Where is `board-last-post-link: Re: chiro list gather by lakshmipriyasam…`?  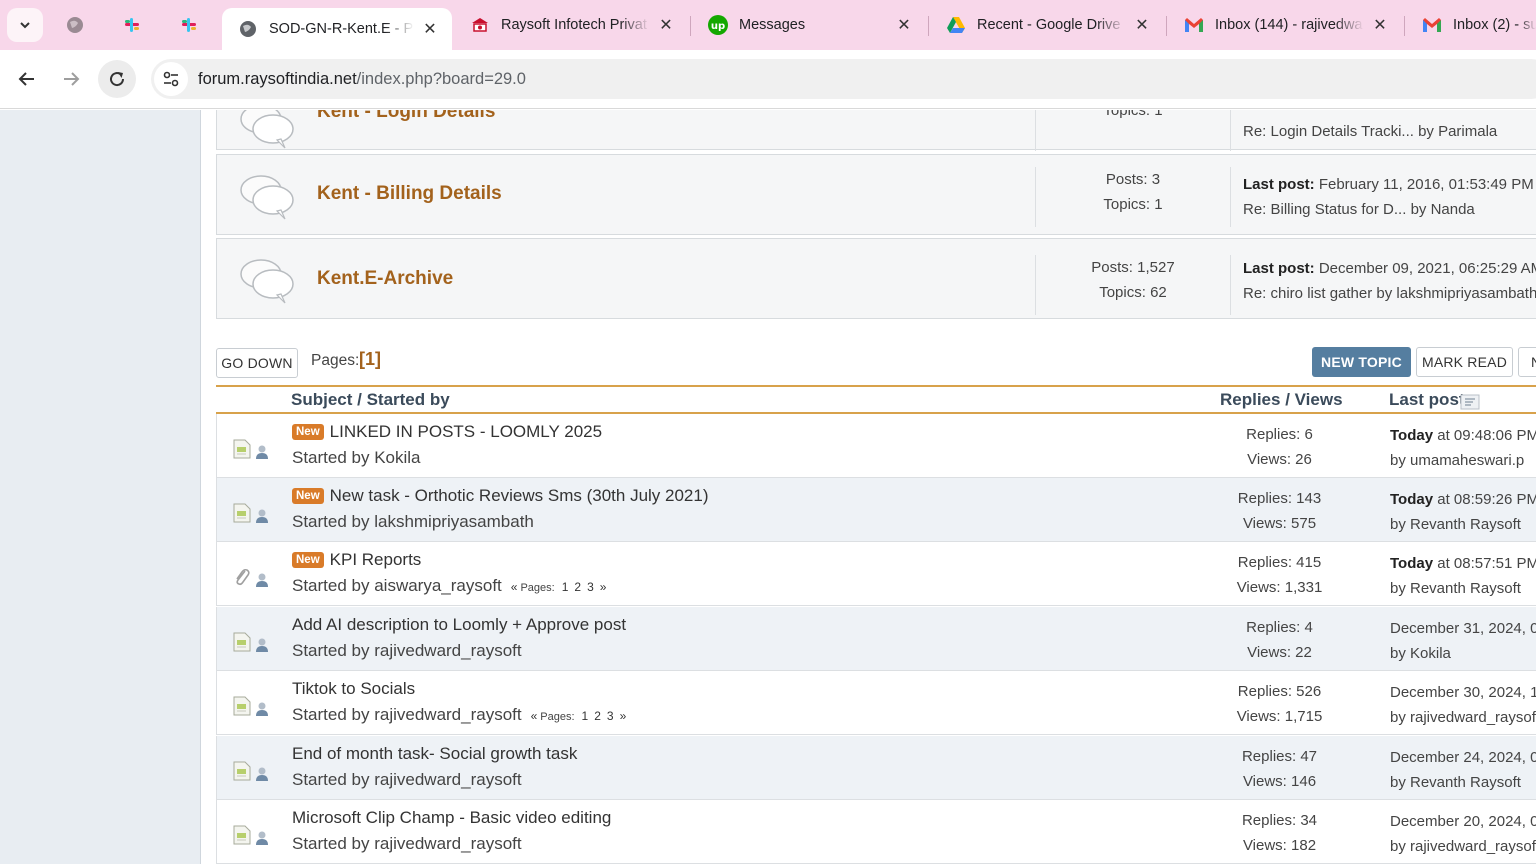 board-last-post-link: Re: chiro list gather by lakshmipriyasam… is located at coordinates (1389, 293).